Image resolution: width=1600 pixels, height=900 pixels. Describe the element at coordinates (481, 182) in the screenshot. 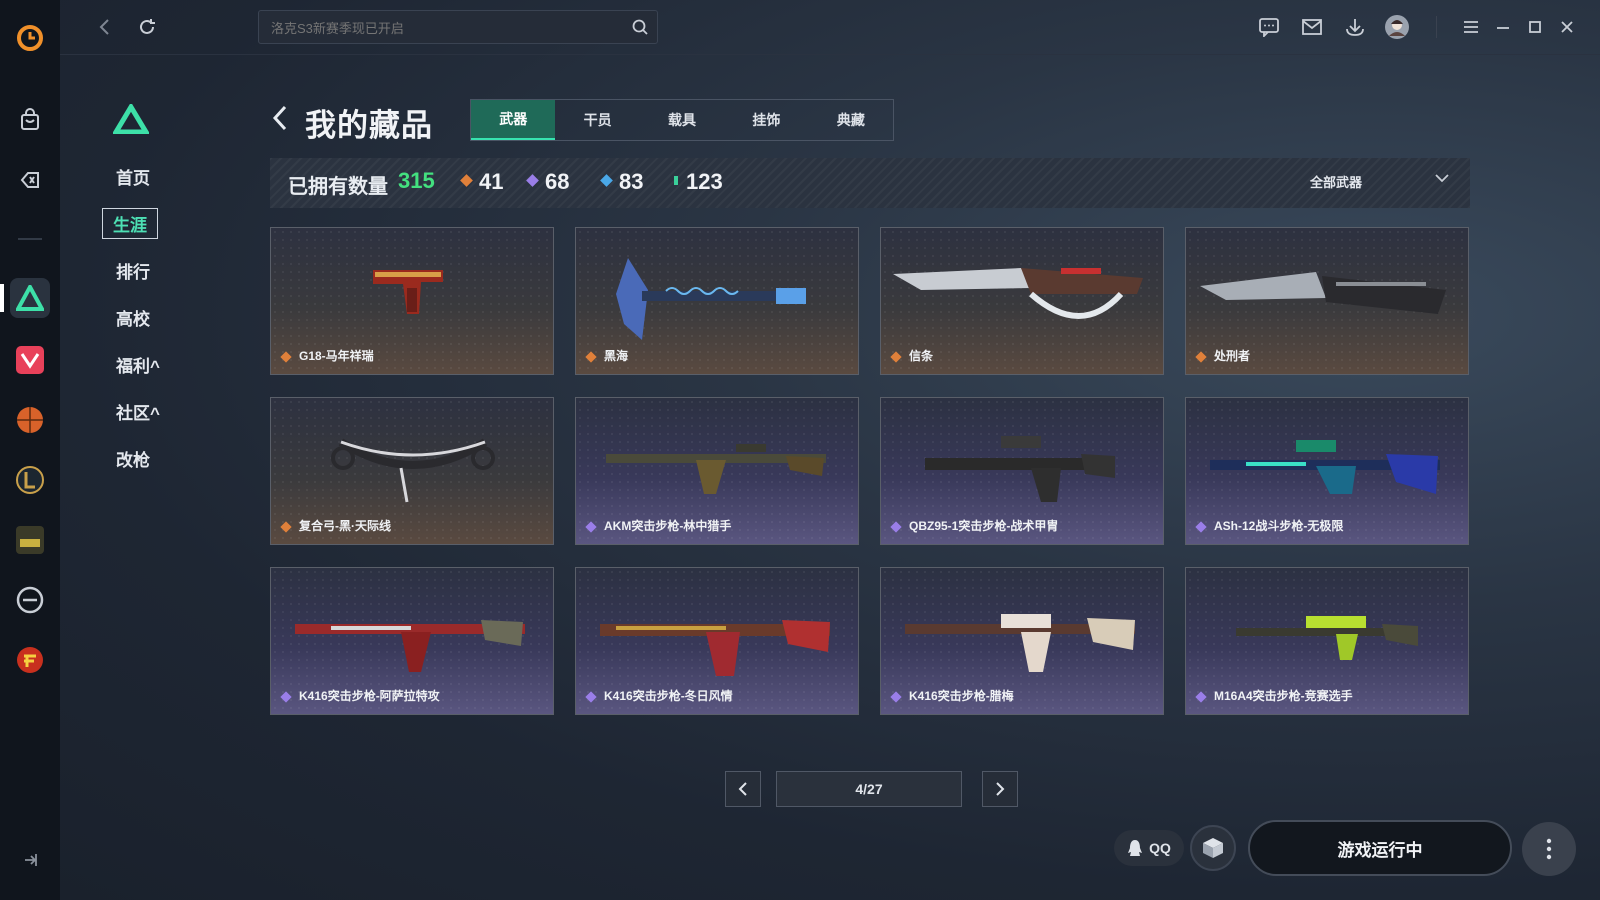

I see `rarity-count-orange: 41` at that location.